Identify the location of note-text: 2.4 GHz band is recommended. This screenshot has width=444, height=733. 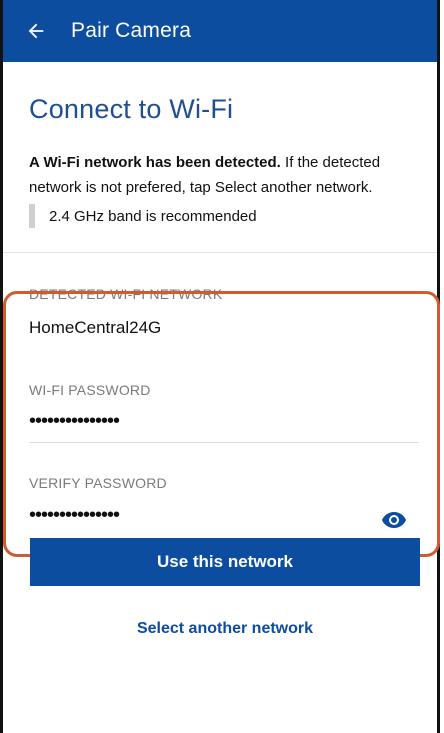
(153, 216).